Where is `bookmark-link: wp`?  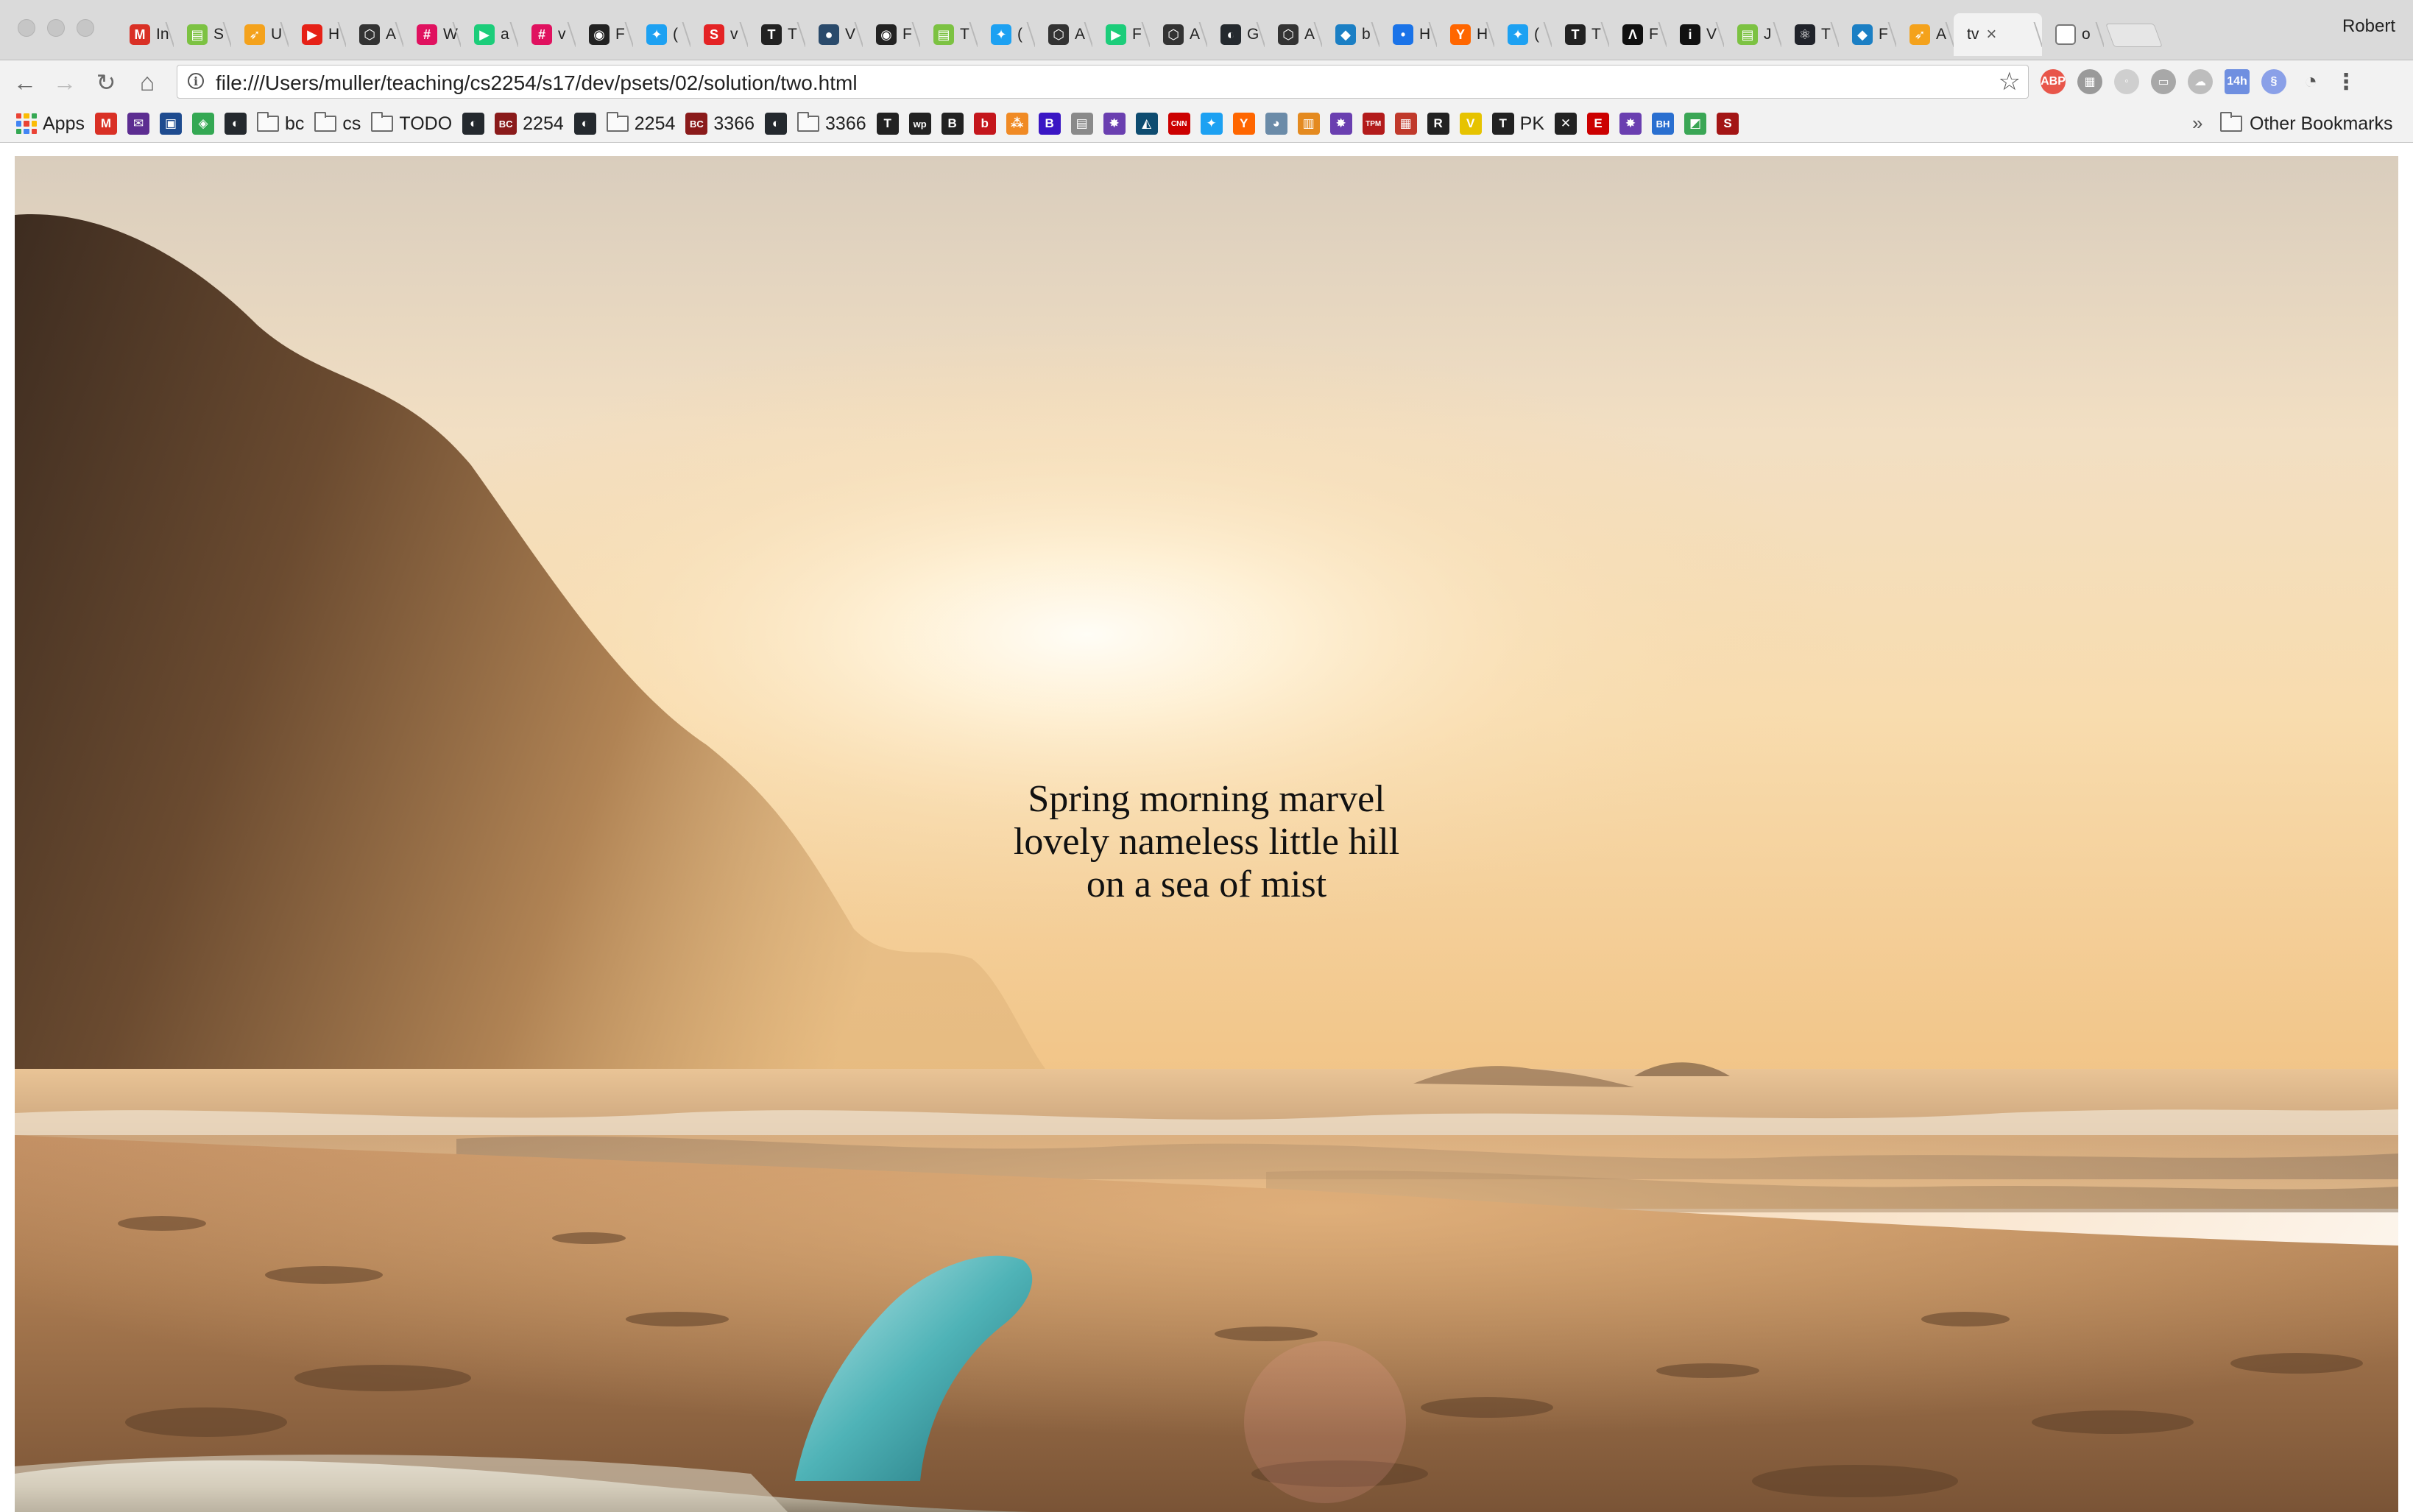
bookmark-link: wp is located at coordinates (919, 124).